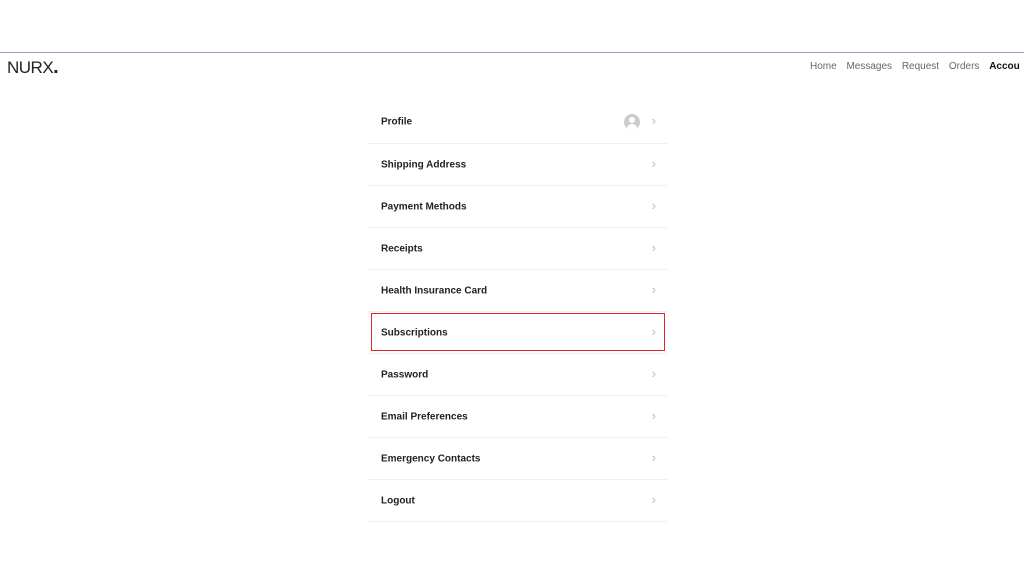  I want to click on menu-item-label: Receipts, so click(402, 248).